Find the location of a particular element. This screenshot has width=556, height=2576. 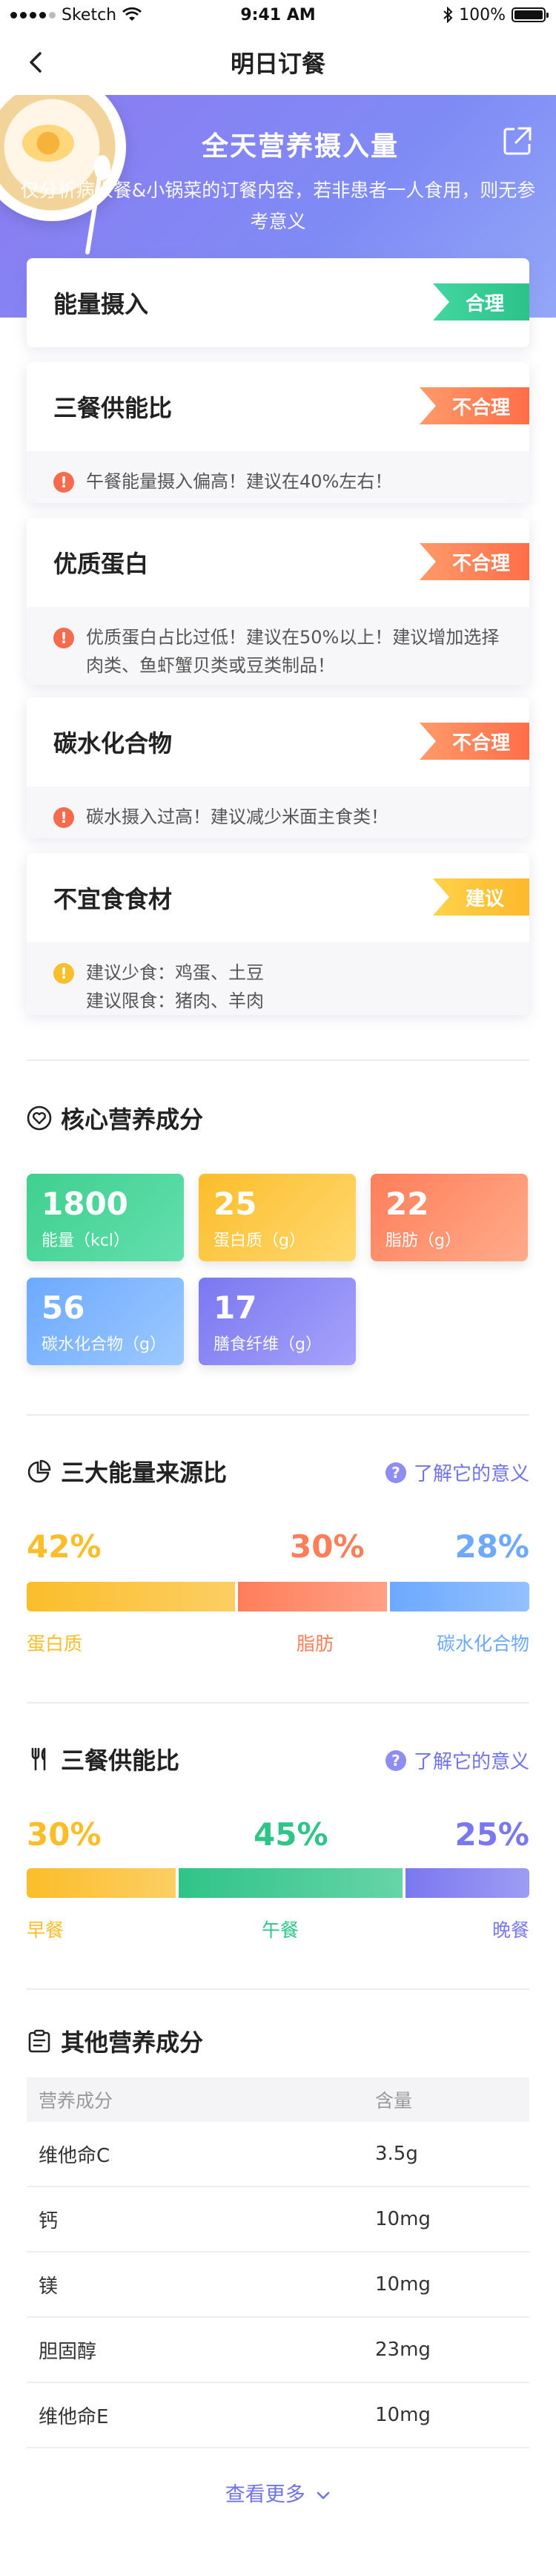

eval-note-line: 建议少食：鸡蛋、土豆 is located at coordinates (175, 973).